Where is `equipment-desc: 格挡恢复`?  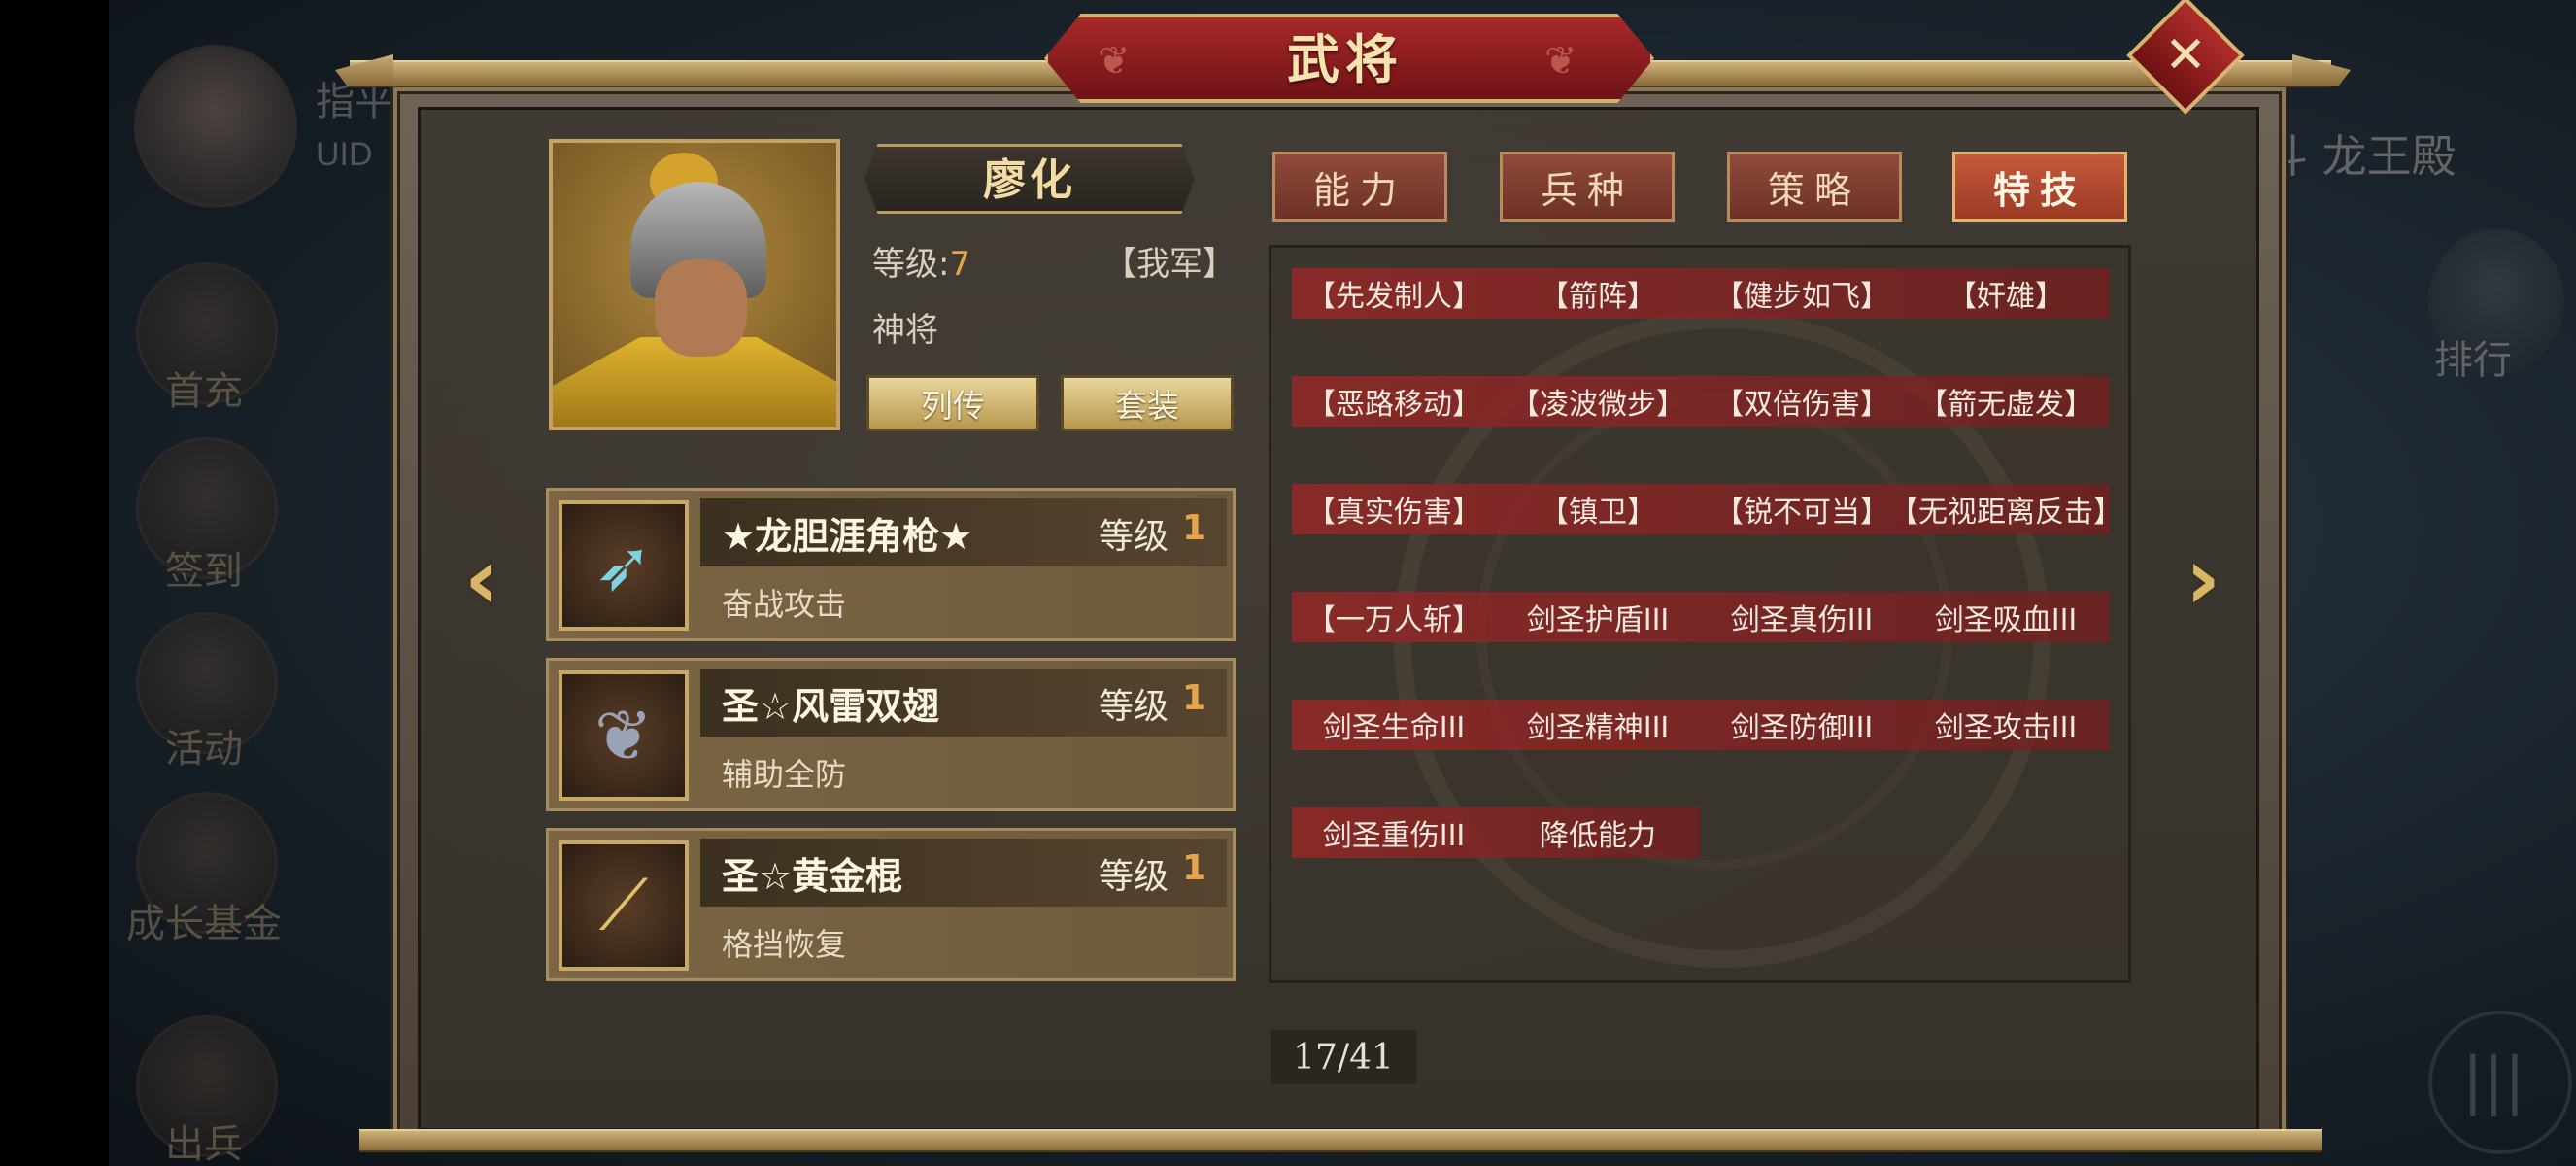
equipment-desc: 格挡恢复 is located at coordinates (784, 944).